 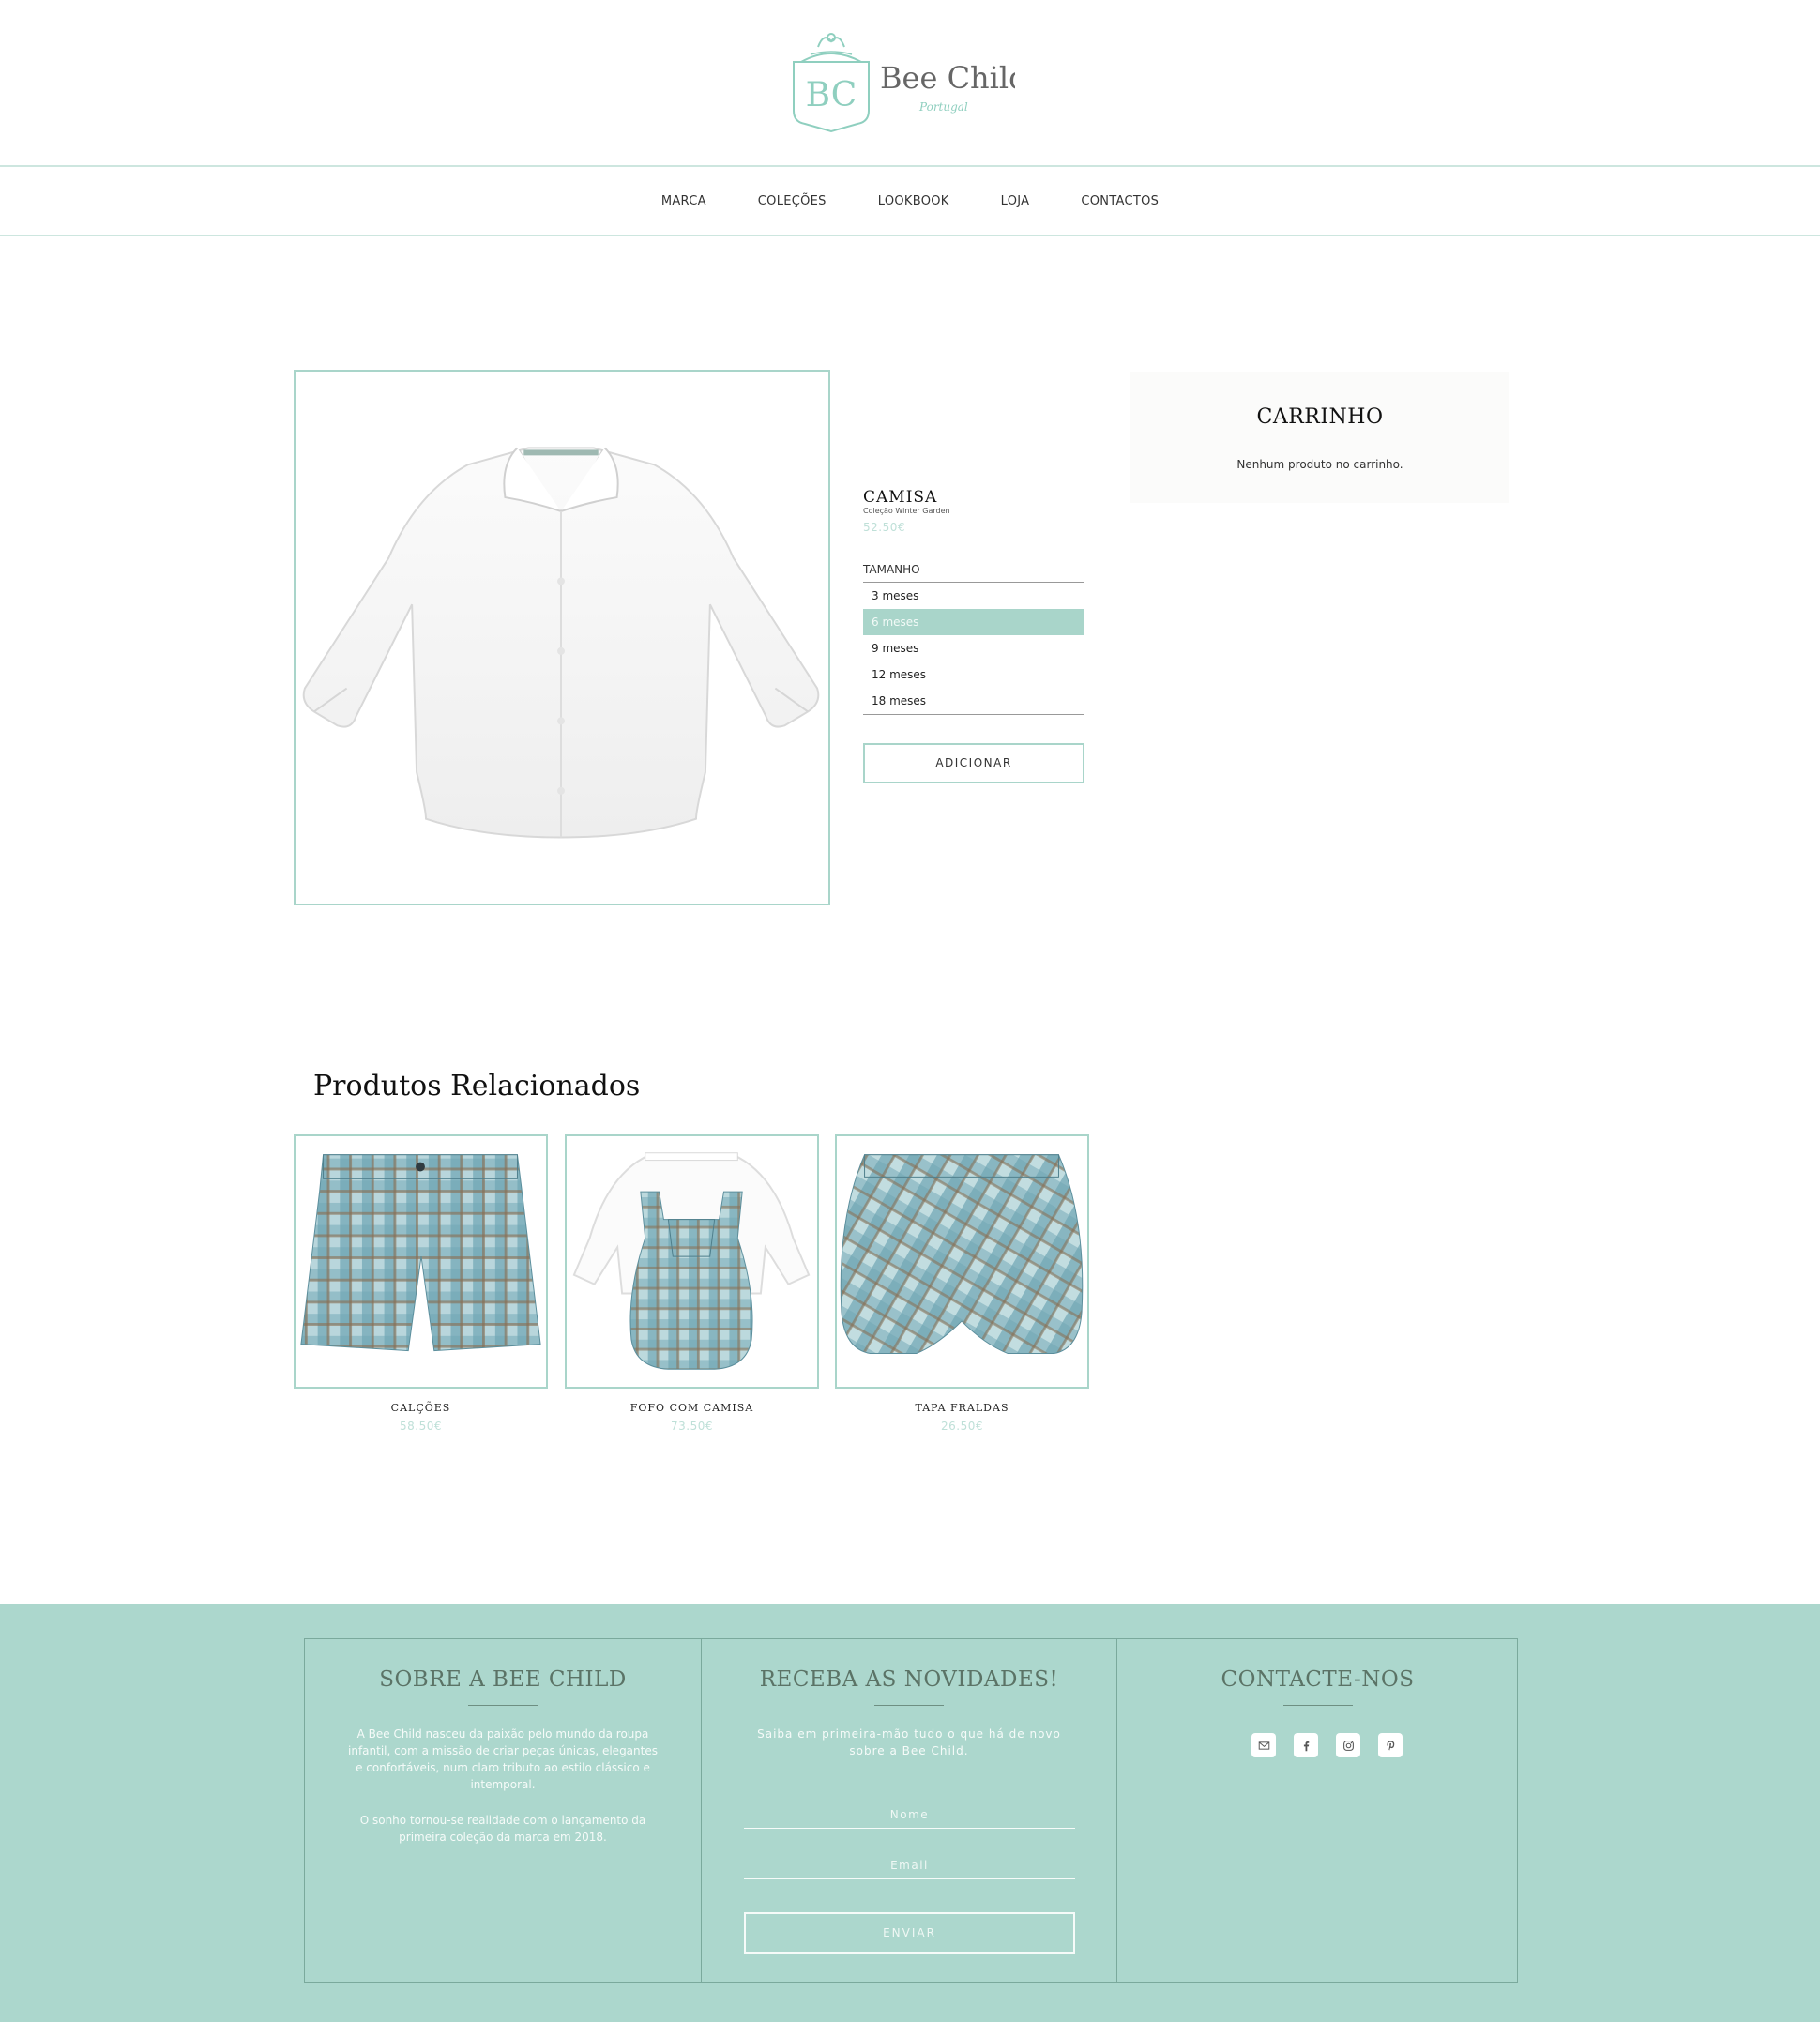 What do you see at coordinates (973, 622) in the screenshot?
I see `size-option-6-meses: 6 meses` at bounding box center [973, 622].